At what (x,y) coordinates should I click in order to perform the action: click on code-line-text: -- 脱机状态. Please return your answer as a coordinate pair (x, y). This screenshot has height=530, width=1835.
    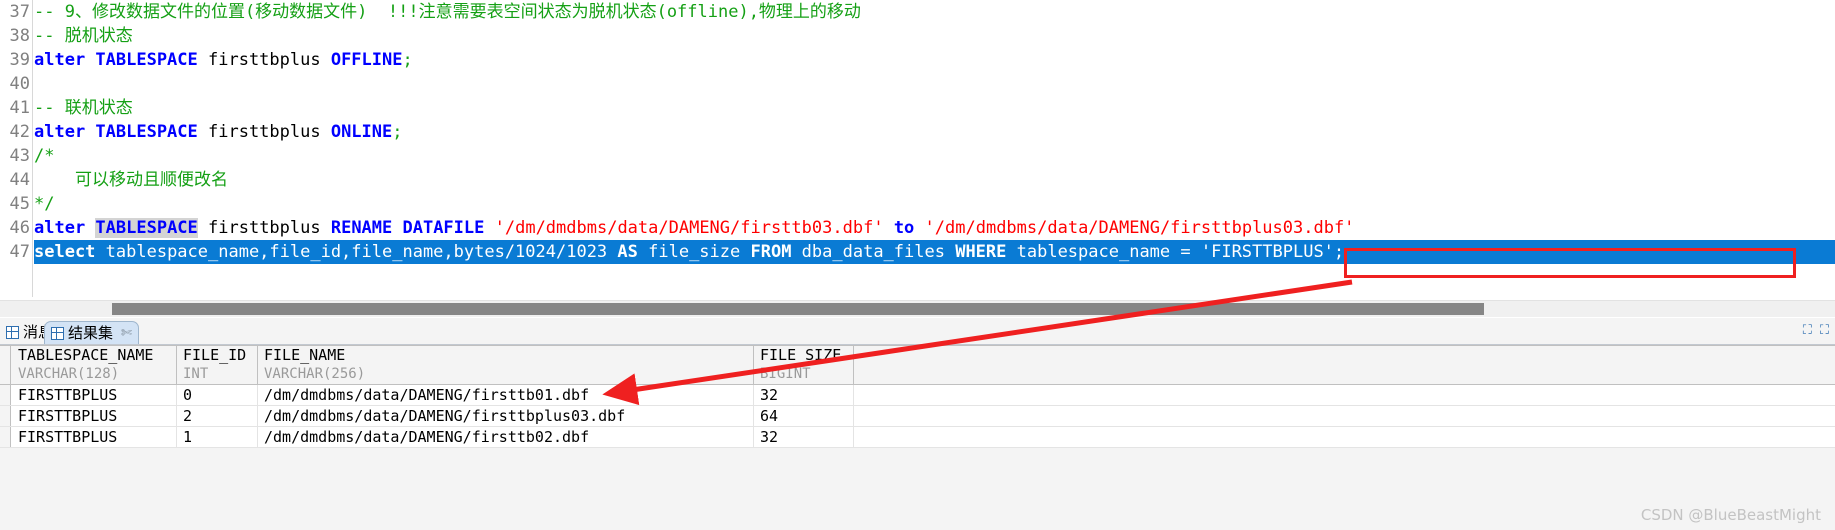
    Looking at the image, I should click on (83, 36).